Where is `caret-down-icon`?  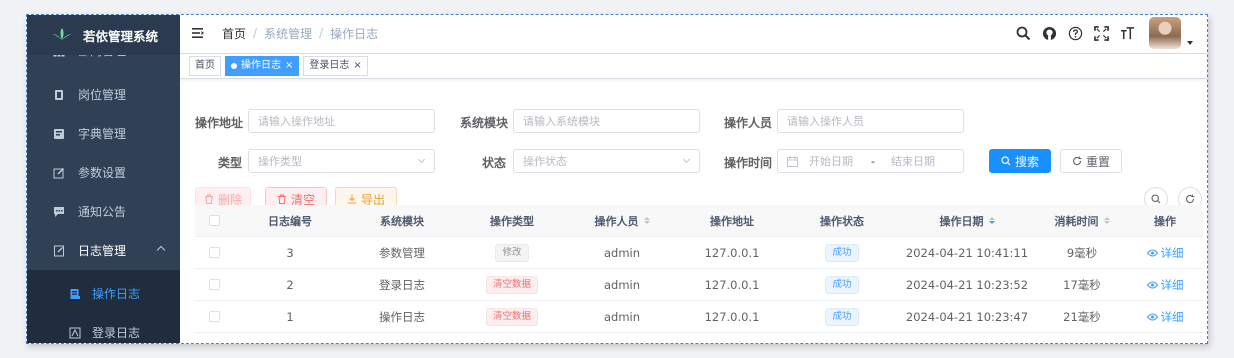 caret-down-icon is located at coordinates (1190, 43).